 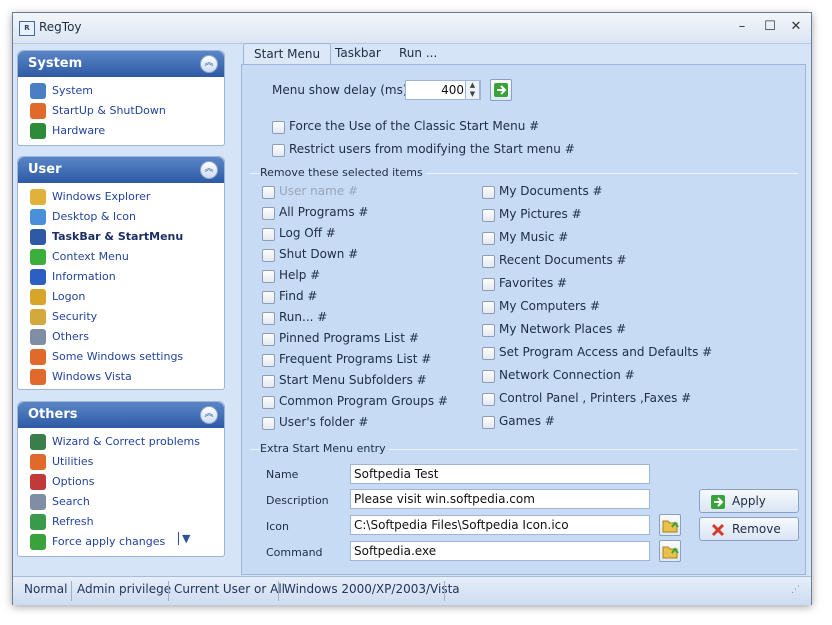 What do you see at coordinates (550, 306) in the screenshot?
I see `checkbox-label: My Computers #` at bounding box center [550, 306].